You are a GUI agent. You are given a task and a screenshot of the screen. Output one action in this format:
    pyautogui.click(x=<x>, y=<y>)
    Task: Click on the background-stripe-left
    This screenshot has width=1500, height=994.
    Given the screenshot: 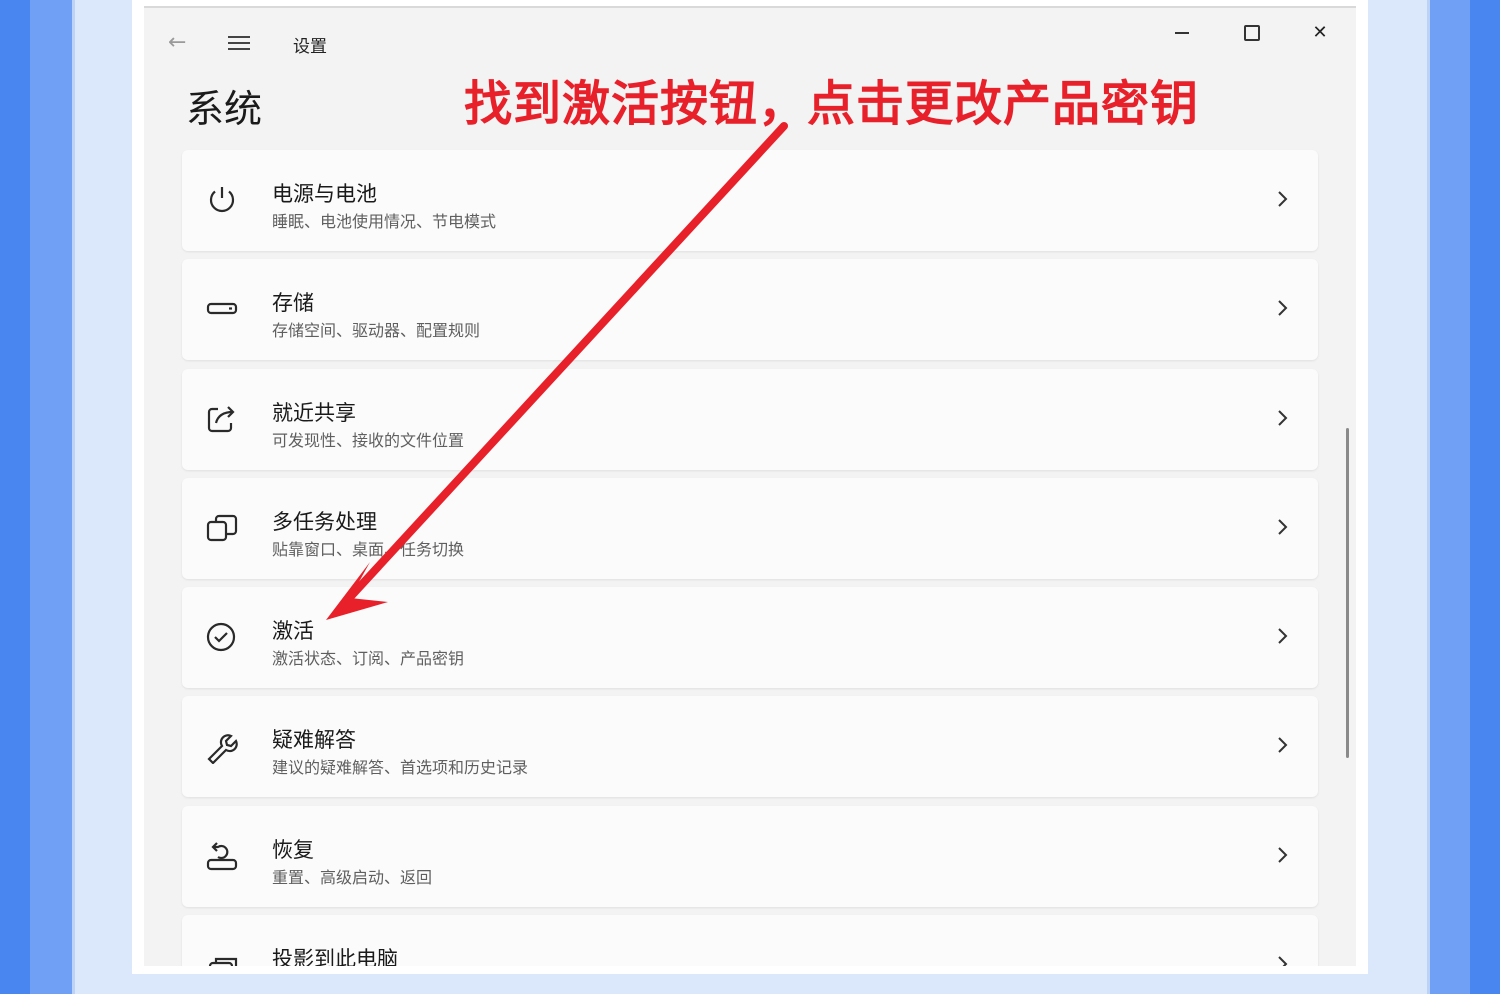 What is the action you would take?
    pyautogui.click(x=51, y=497)
    